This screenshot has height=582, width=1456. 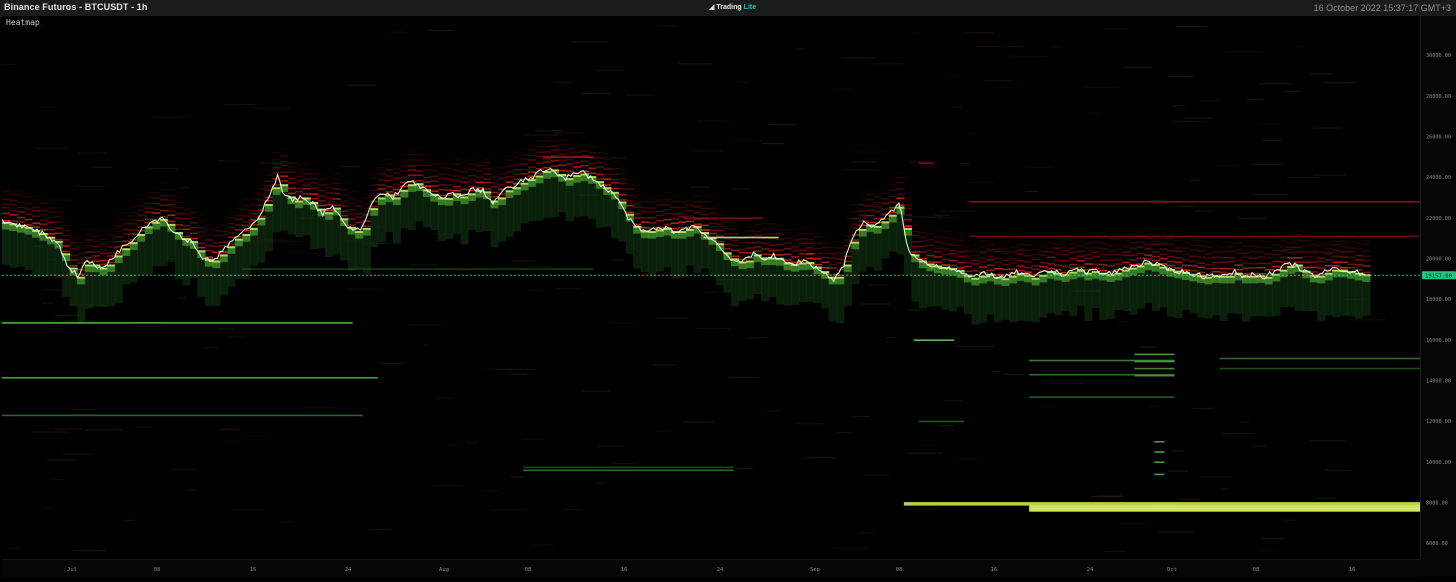 What do you see at coordinates (815, 570) in the screenshot?
I see `time-tick-label: Sep` at bounding box center [815, 570].